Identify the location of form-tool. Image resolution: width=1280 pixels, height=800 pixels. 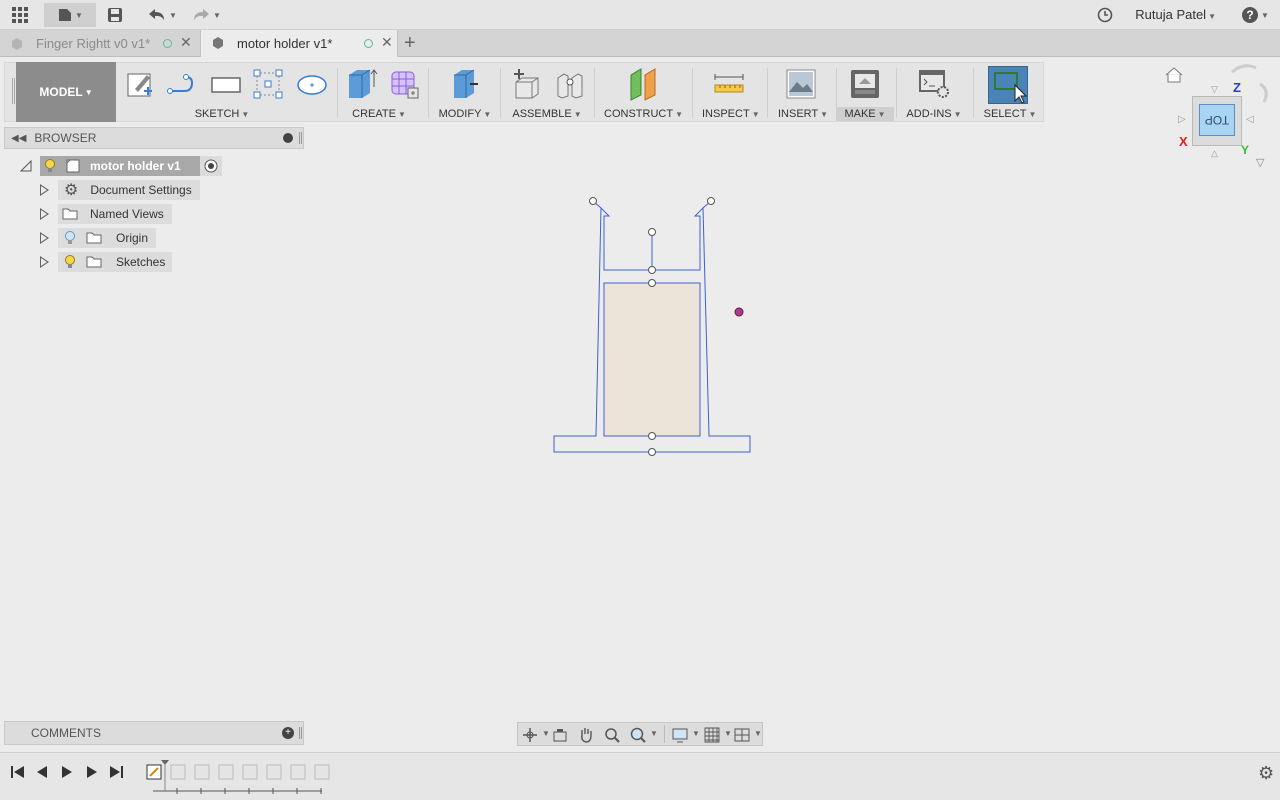
(404, 84).